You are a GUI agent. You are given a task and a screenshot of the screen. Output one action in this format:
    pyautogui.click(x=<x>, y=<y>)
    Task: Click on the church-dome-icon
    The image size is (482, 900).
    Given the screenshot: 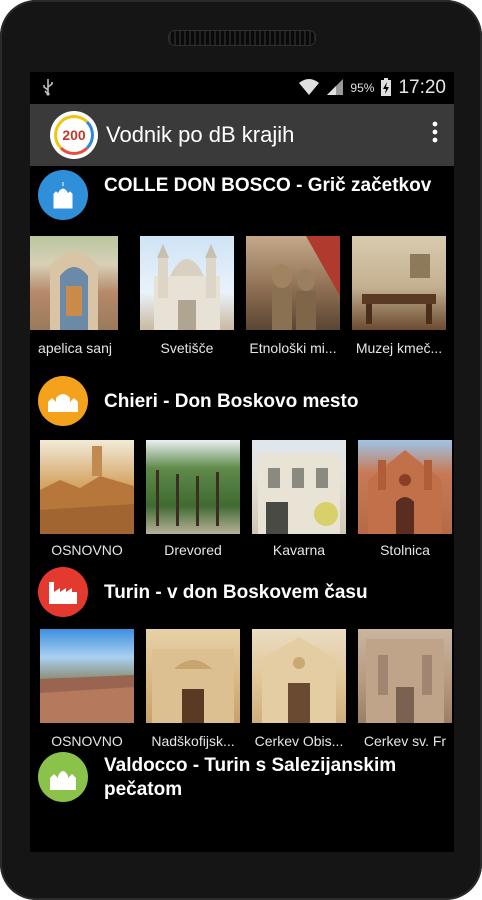 What is the action you would take?
    pyautogui.click(x=63, y=195)
    